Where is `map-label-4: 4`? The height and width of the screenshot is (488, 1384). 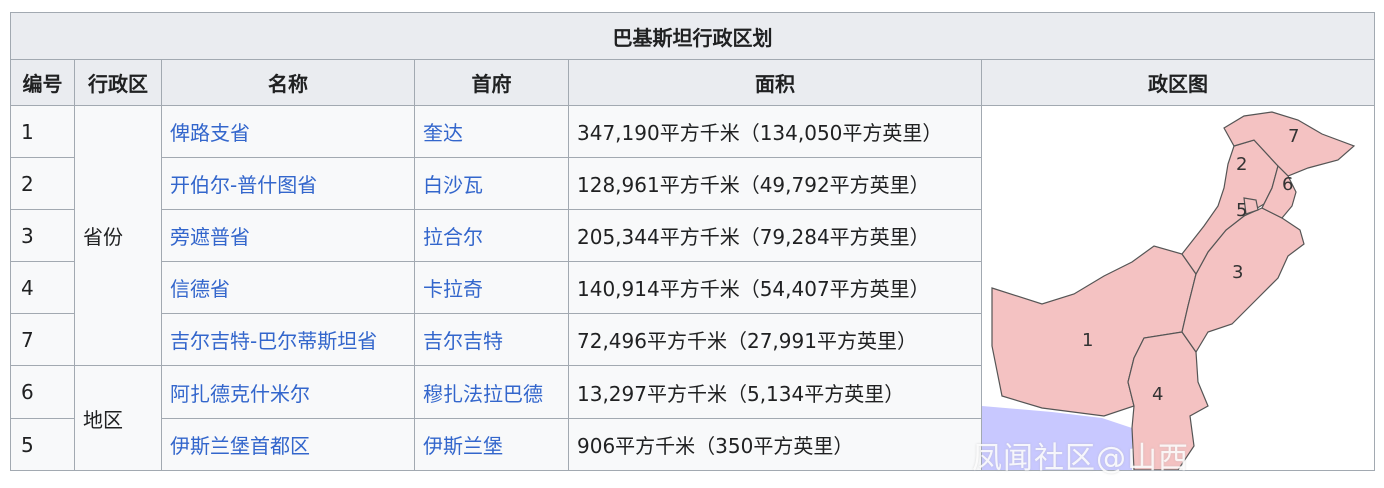 map-label-4: 4 is located at coordinates (1157, 394).